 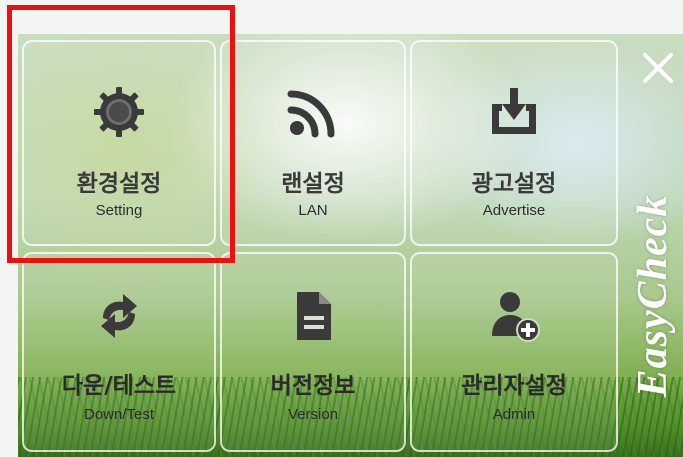 What do you see at coordinates (119, 414) in the screenshot?
I see `download-test-label-en: Down/Test` at bounding box center [119, 414].